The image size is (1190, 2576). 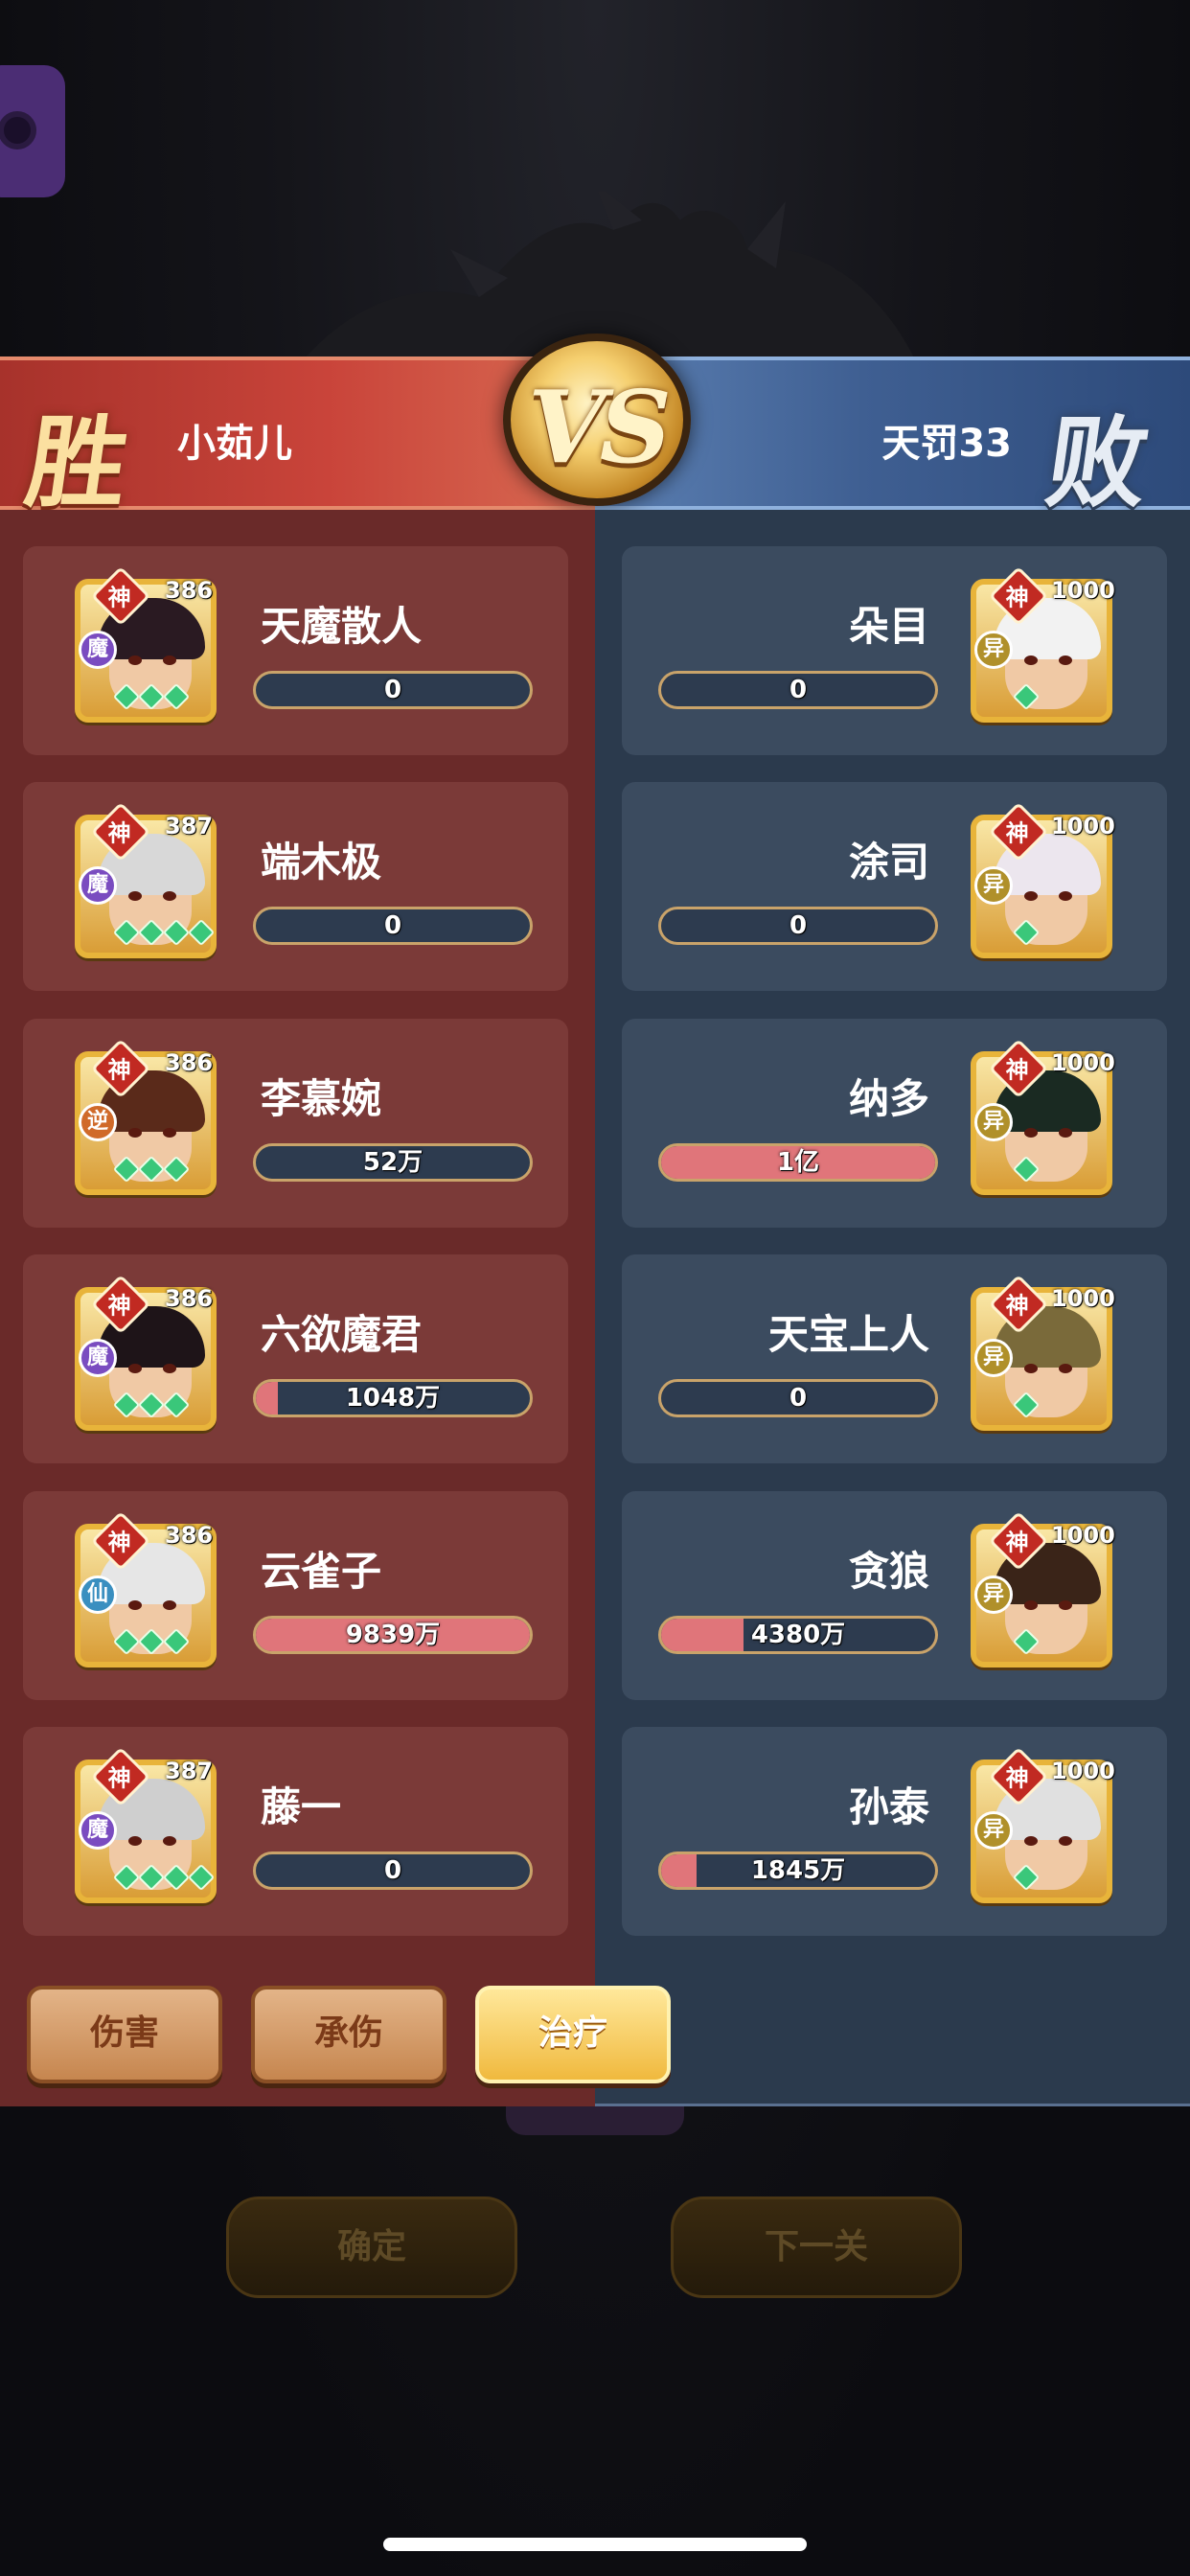 What do you see at coordinates (895, 1123) in the screenshot?
I see `right-hero-card: 神 1000 异 纳多 1亿` at bounding box center [895, 1123].